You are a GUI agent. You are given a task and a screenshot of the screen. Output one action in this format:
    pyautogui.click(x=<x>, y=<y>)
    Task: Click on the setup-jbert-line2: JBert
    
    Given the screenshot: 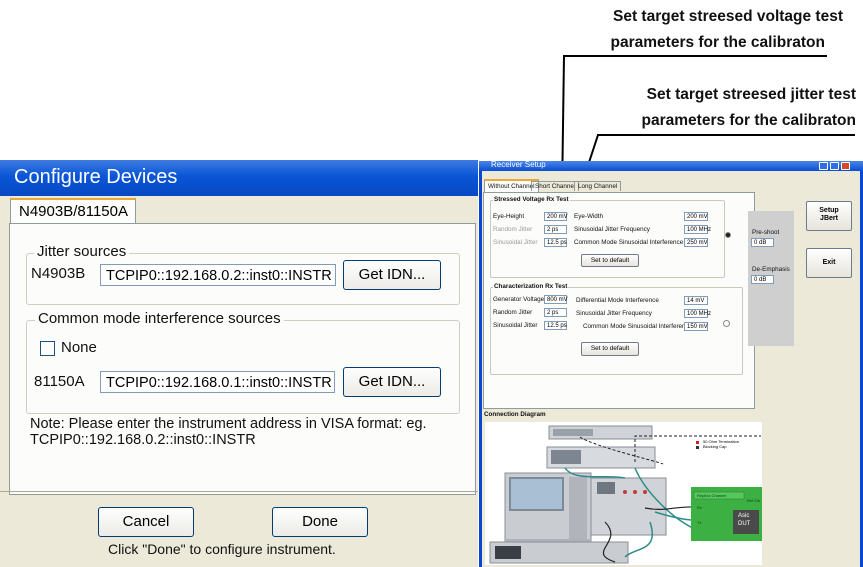 What is the action you would take?
    pyautogui.click(x=829, y=218)
    